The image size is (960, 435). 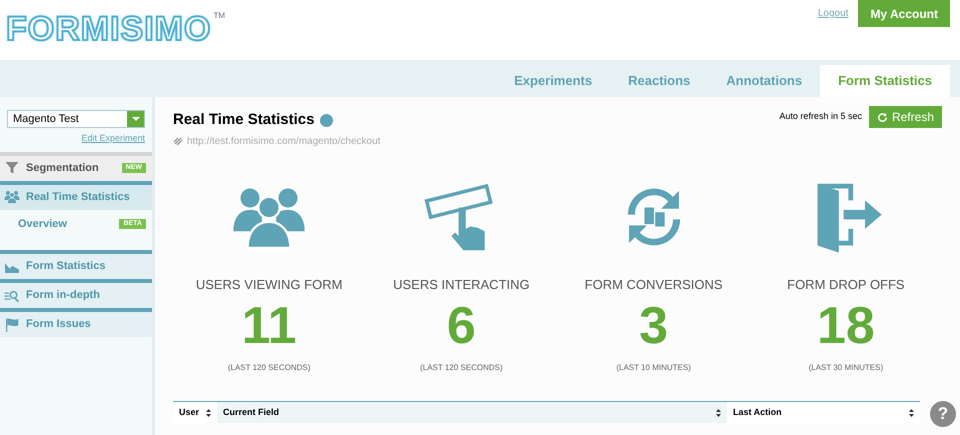 What do you see at coordinates (846, 285) in the screenshot?
I see `stat-label: FORM DROP OFFS` at bounding box center [846, 285].